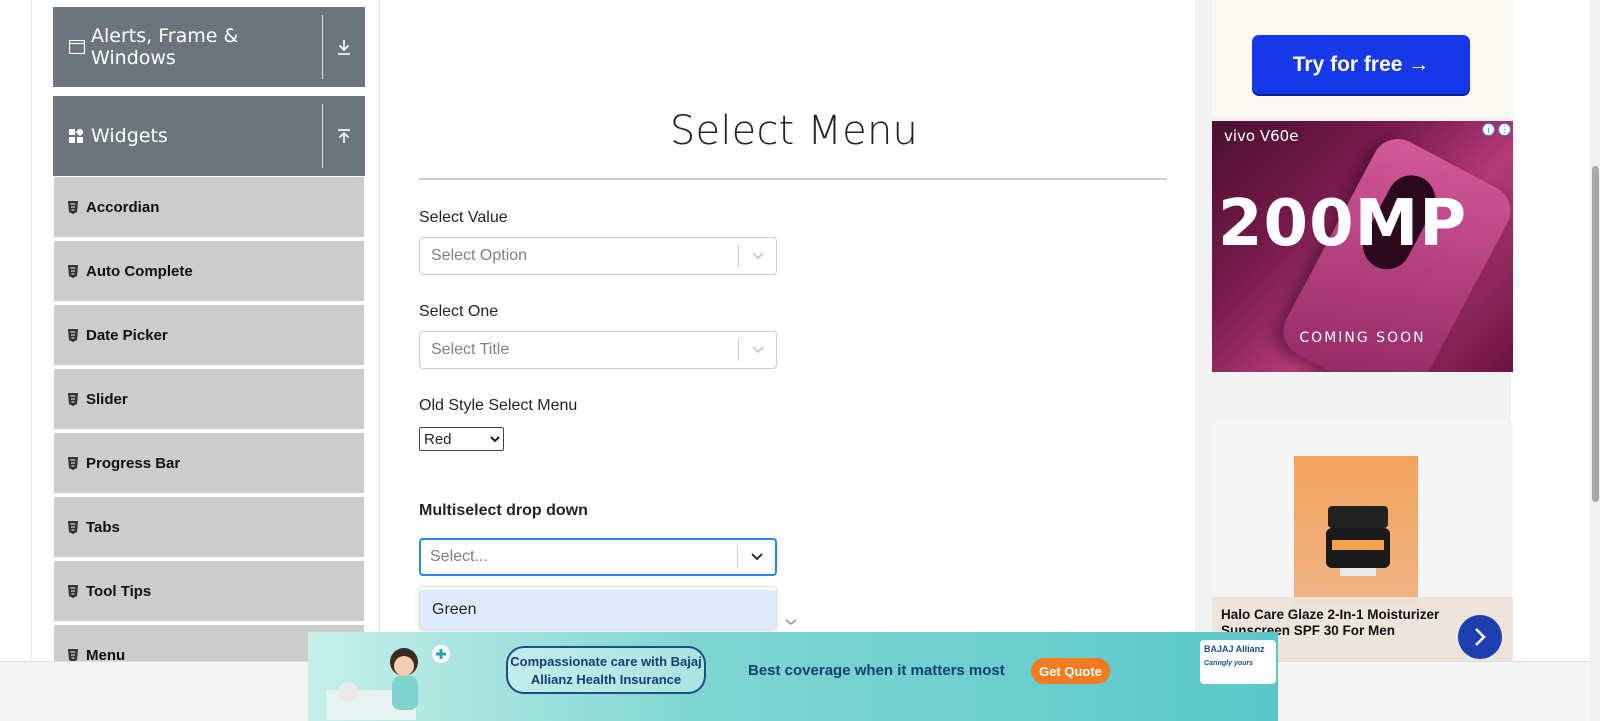 This screenshot has height=721, width=1600. I want to click on window-icon, so click(77, 47).